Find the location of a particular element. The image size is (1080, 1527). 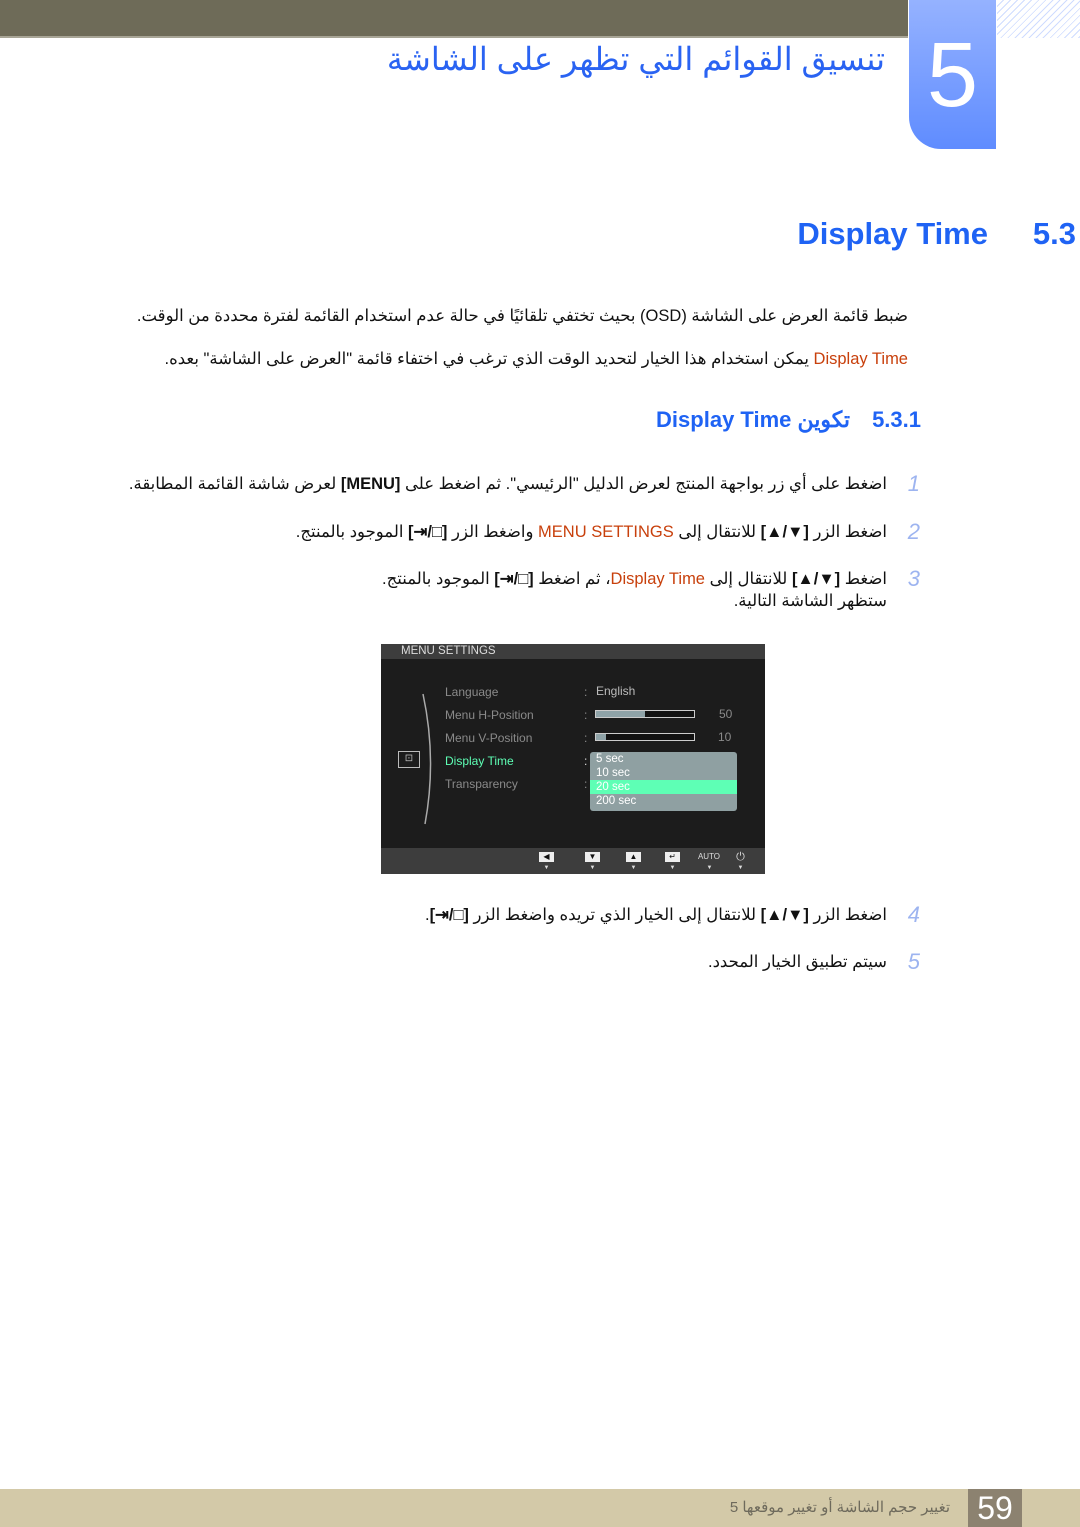

osd-title: MENU SETTINGS is located at coordinates (573, 651).